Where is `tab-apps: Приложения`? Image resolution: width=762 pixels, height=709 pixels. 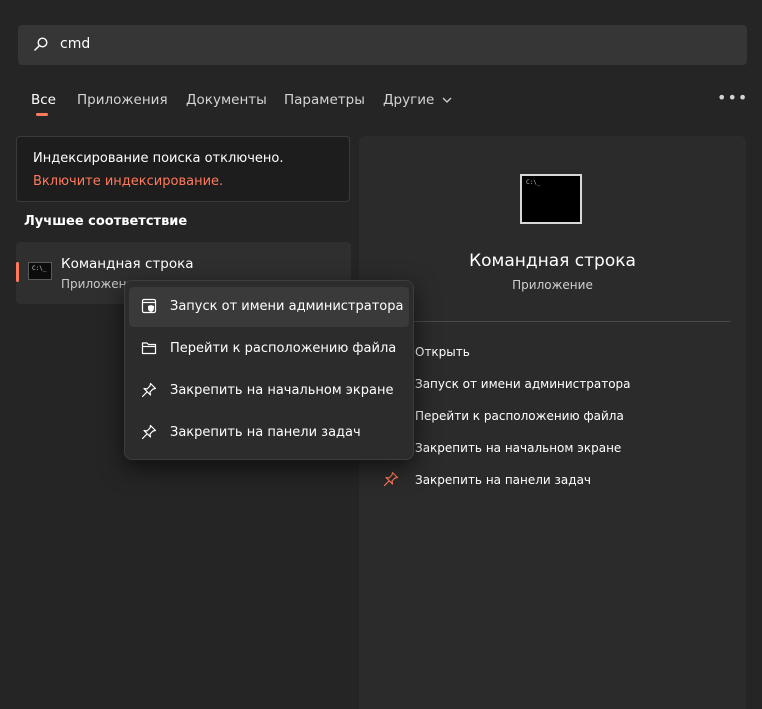
tab-apps: Приложения is located at coordinates (122, 100).